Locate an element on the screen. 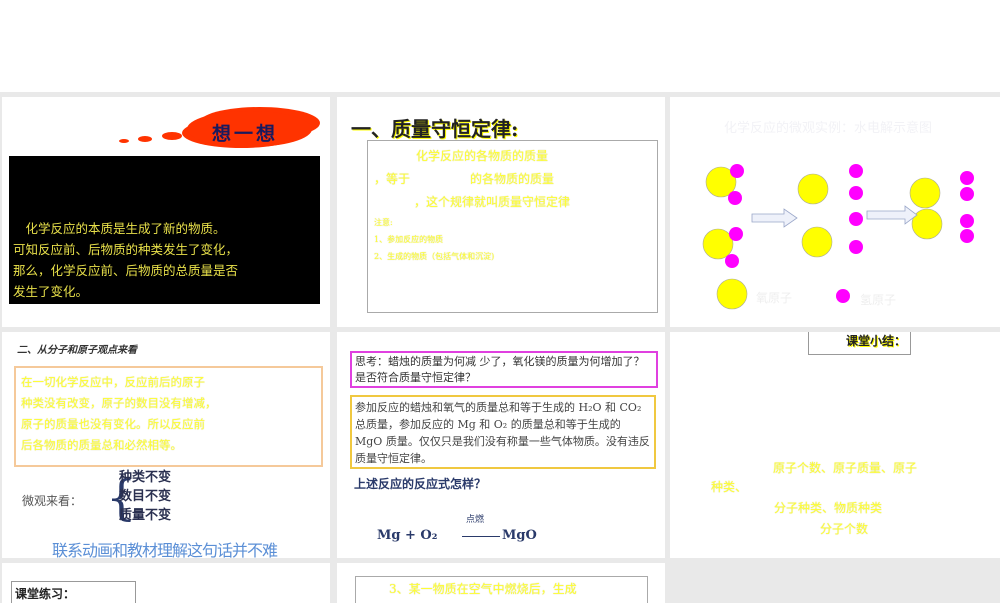 The image size is (1000, 603). text-line: 可知反应前、后物质的种类发生了变化， is located at coordinates (126, 249).